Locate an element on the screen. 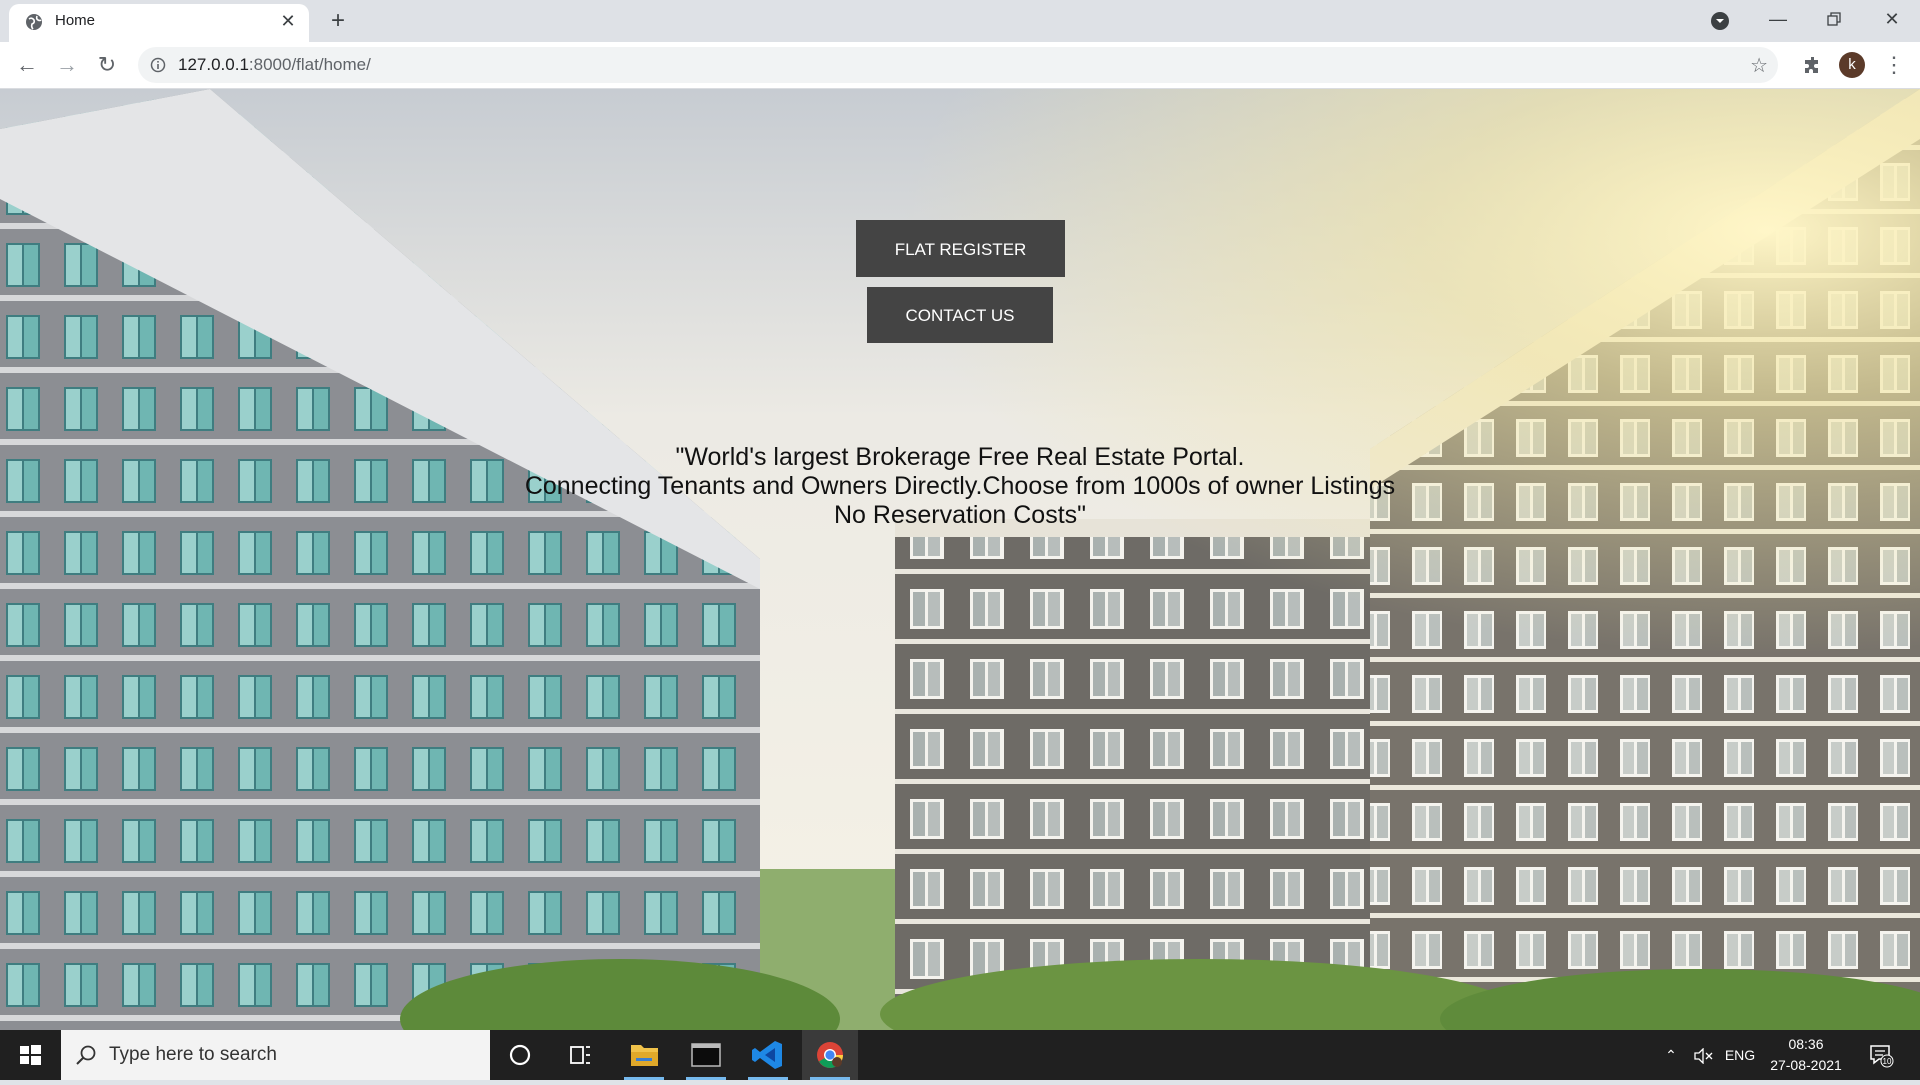  vscode-icon is located at coordinates (767, 1055).